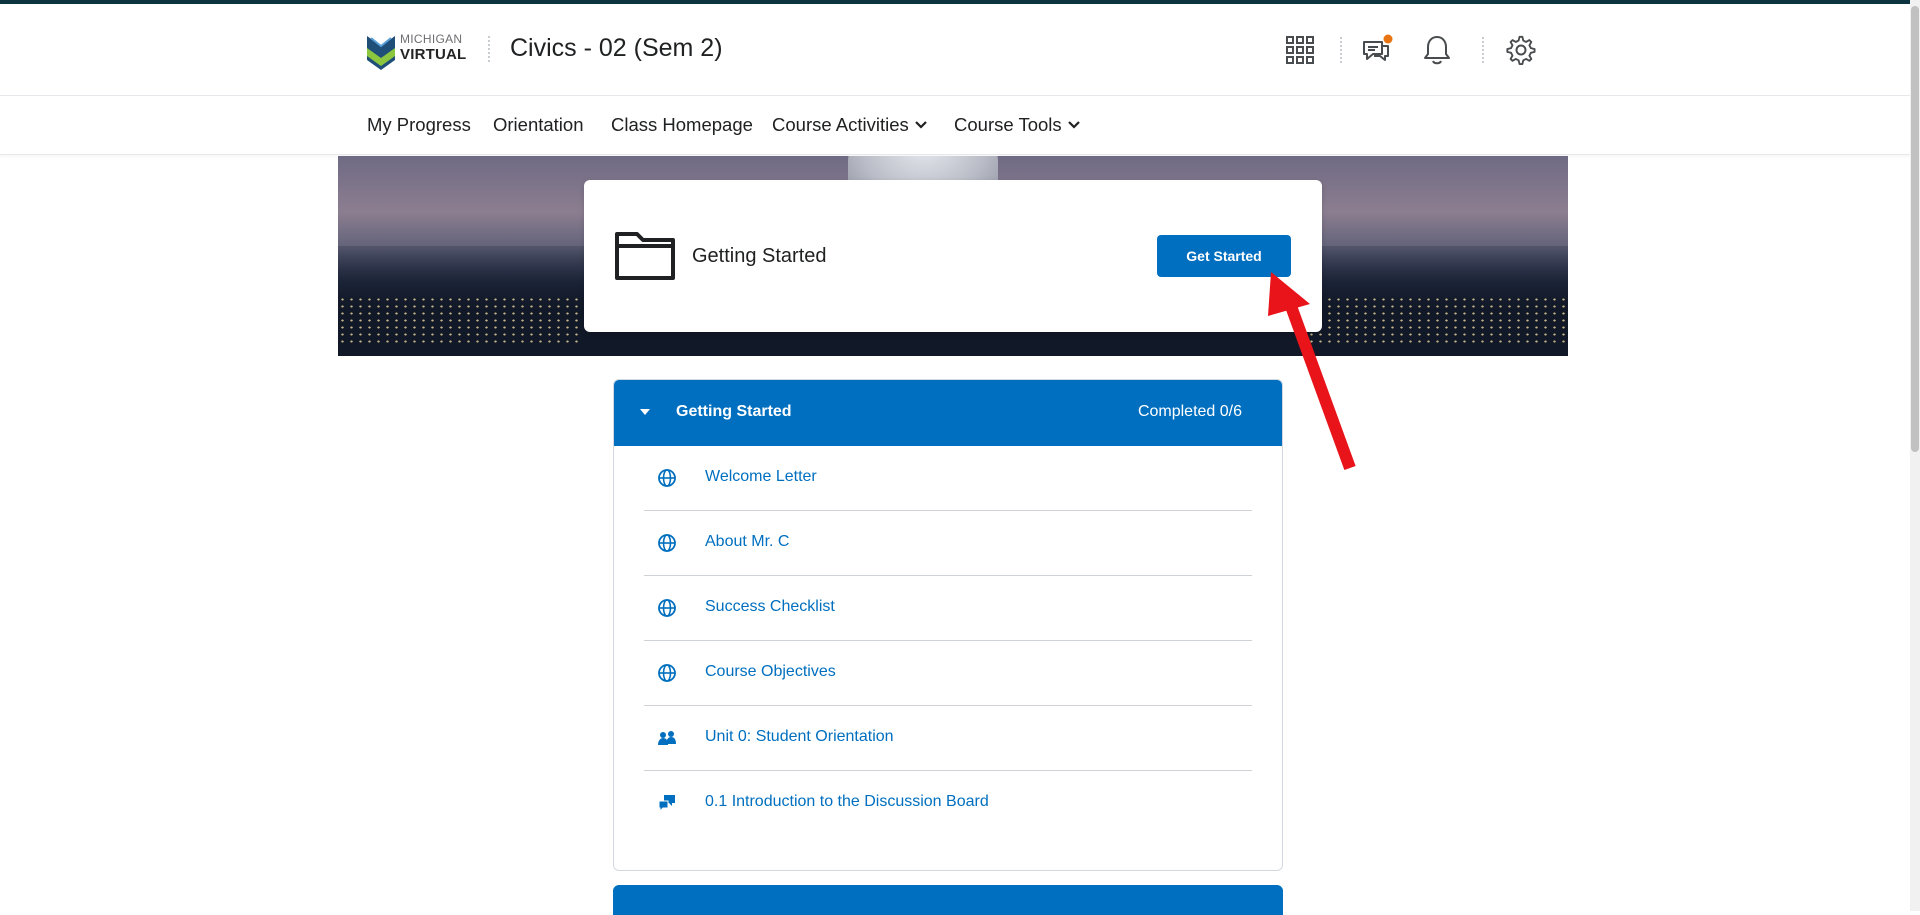 The width and height of the screenshot is (1920, 915). I want to click on logo-text: MICHIGAN VIRTUAL, so click(433, 47).